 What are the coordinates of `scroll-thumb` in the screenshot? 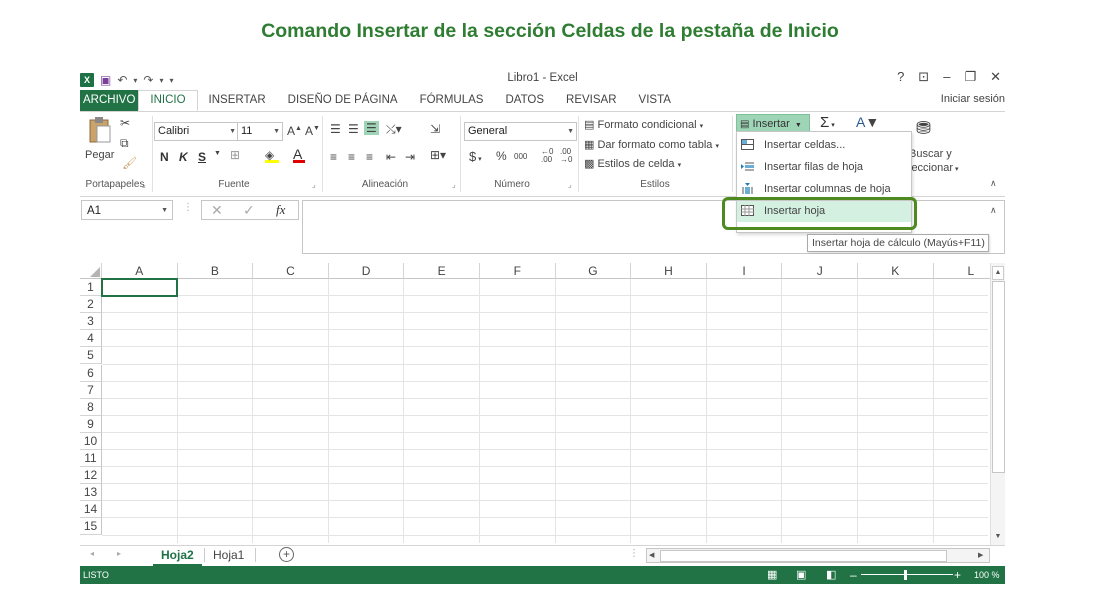 It's located at (998, 377).